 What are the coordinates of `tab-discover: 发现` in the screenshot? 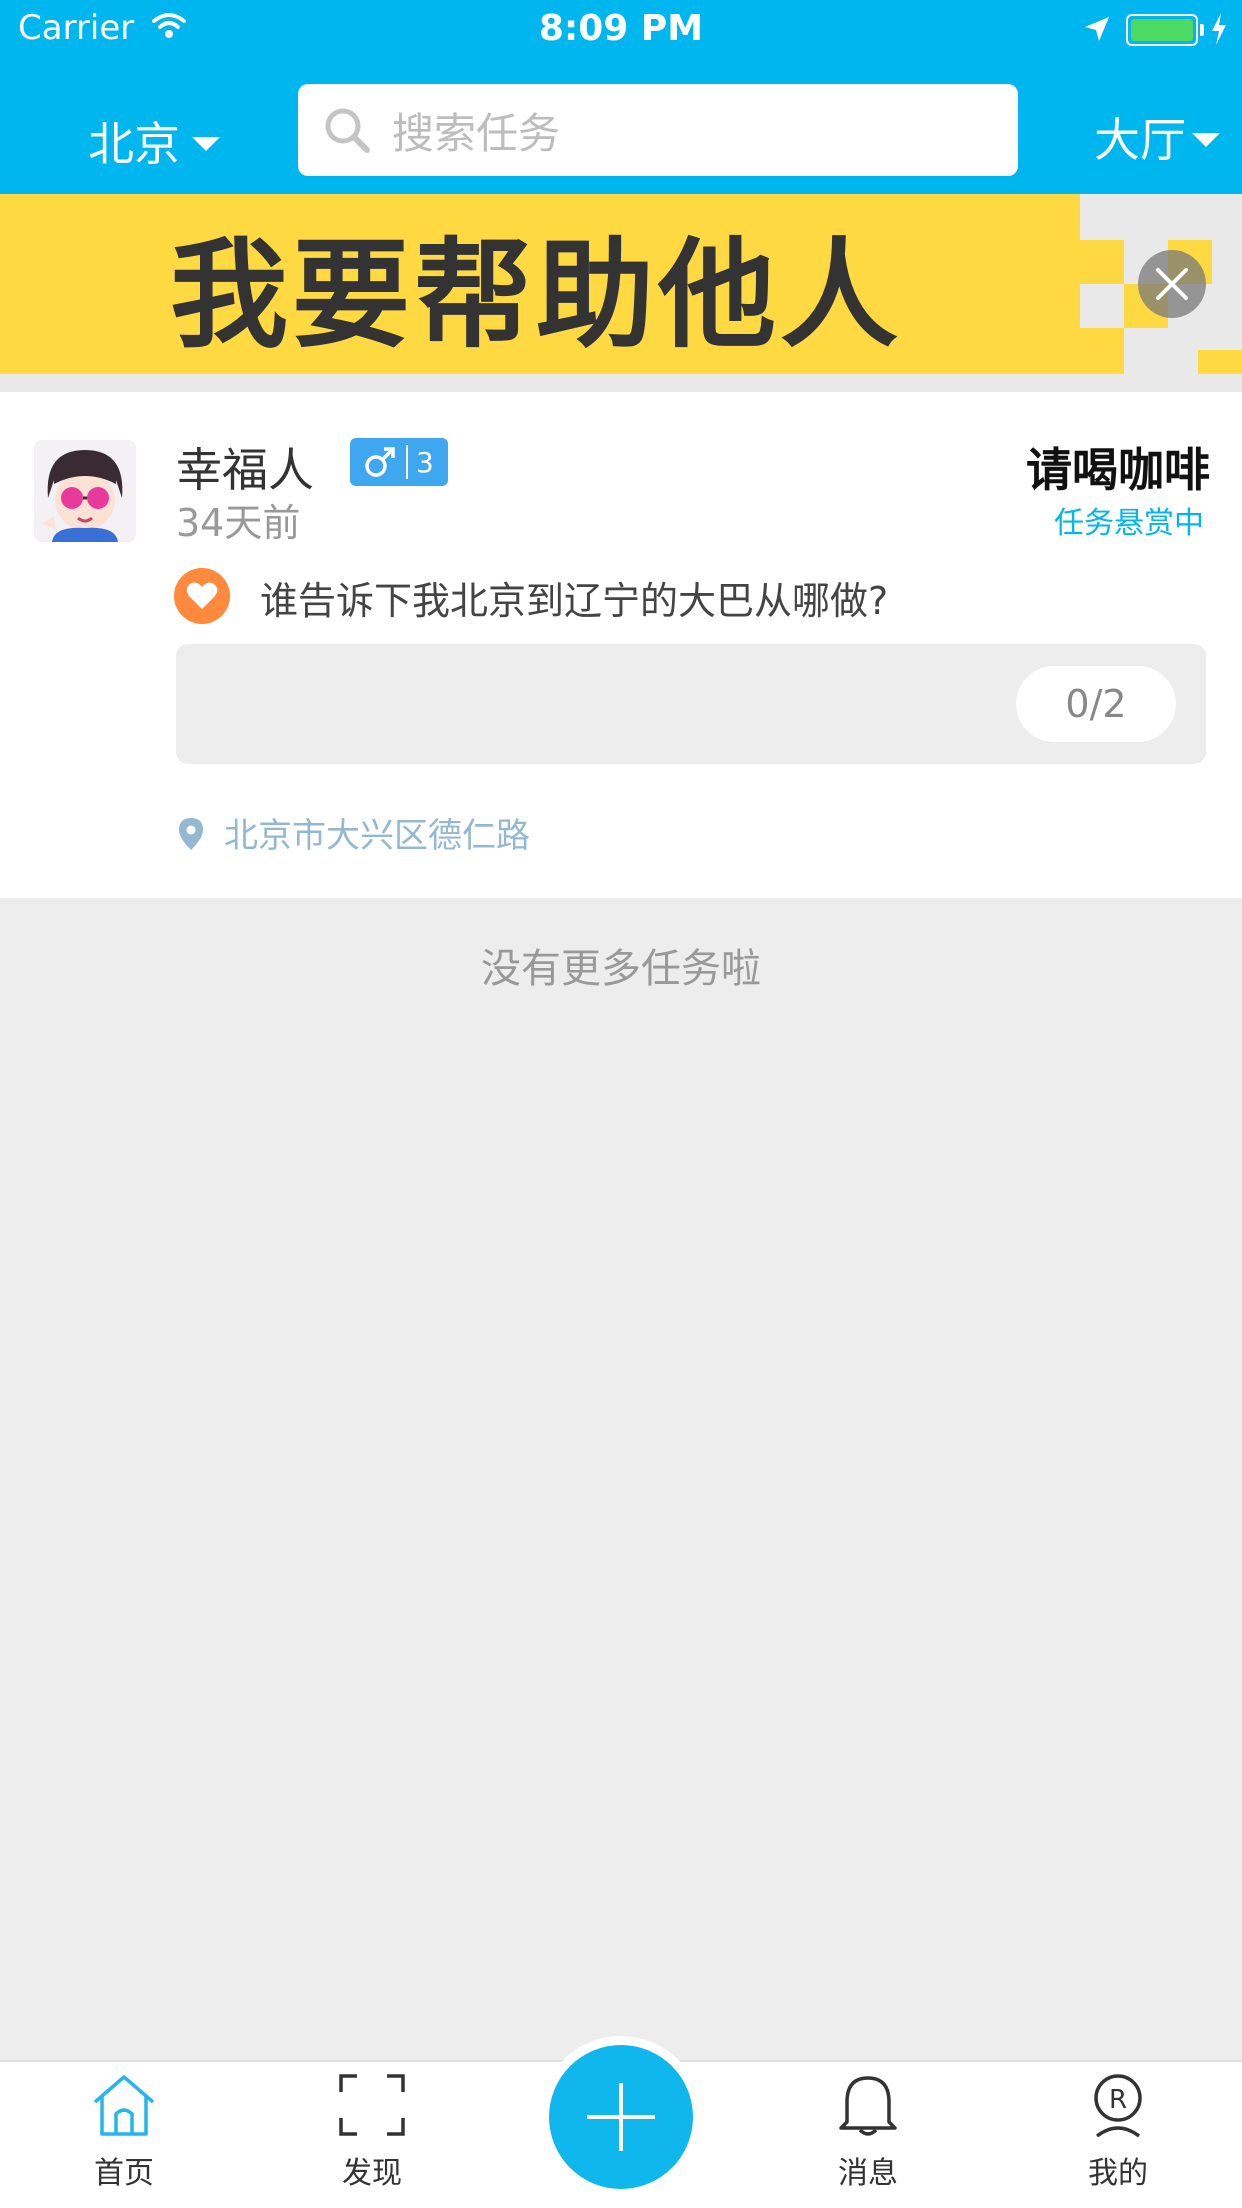 It's located at (372, 2132).